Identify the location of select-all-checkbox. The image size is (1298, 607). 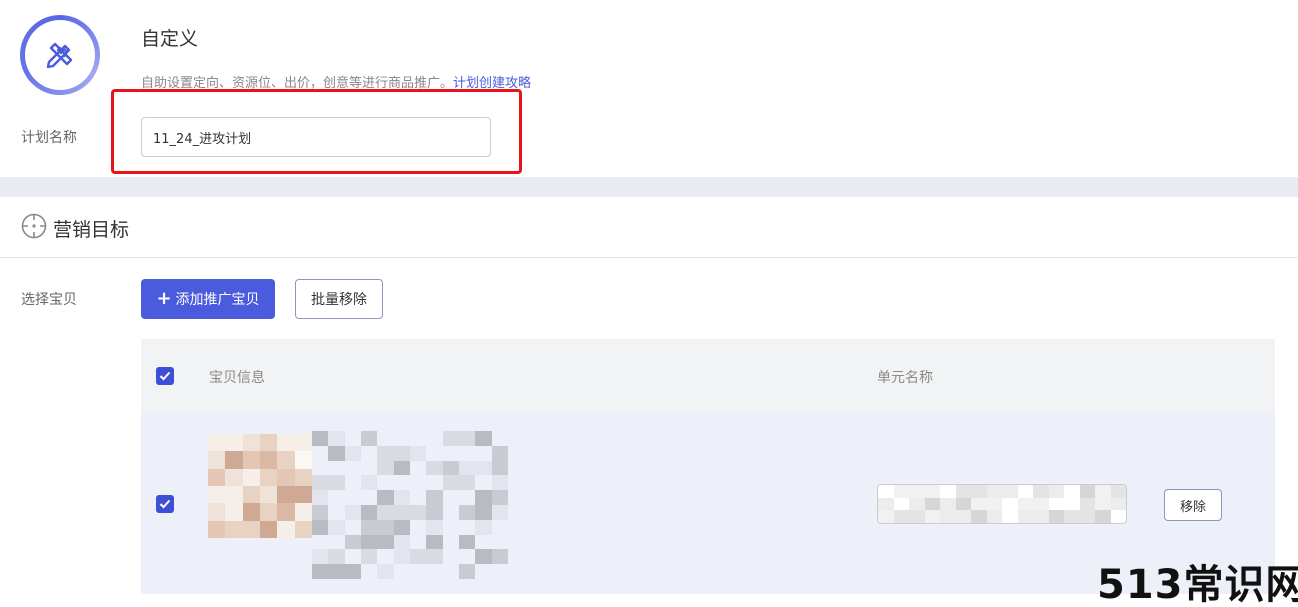
(165, 376).